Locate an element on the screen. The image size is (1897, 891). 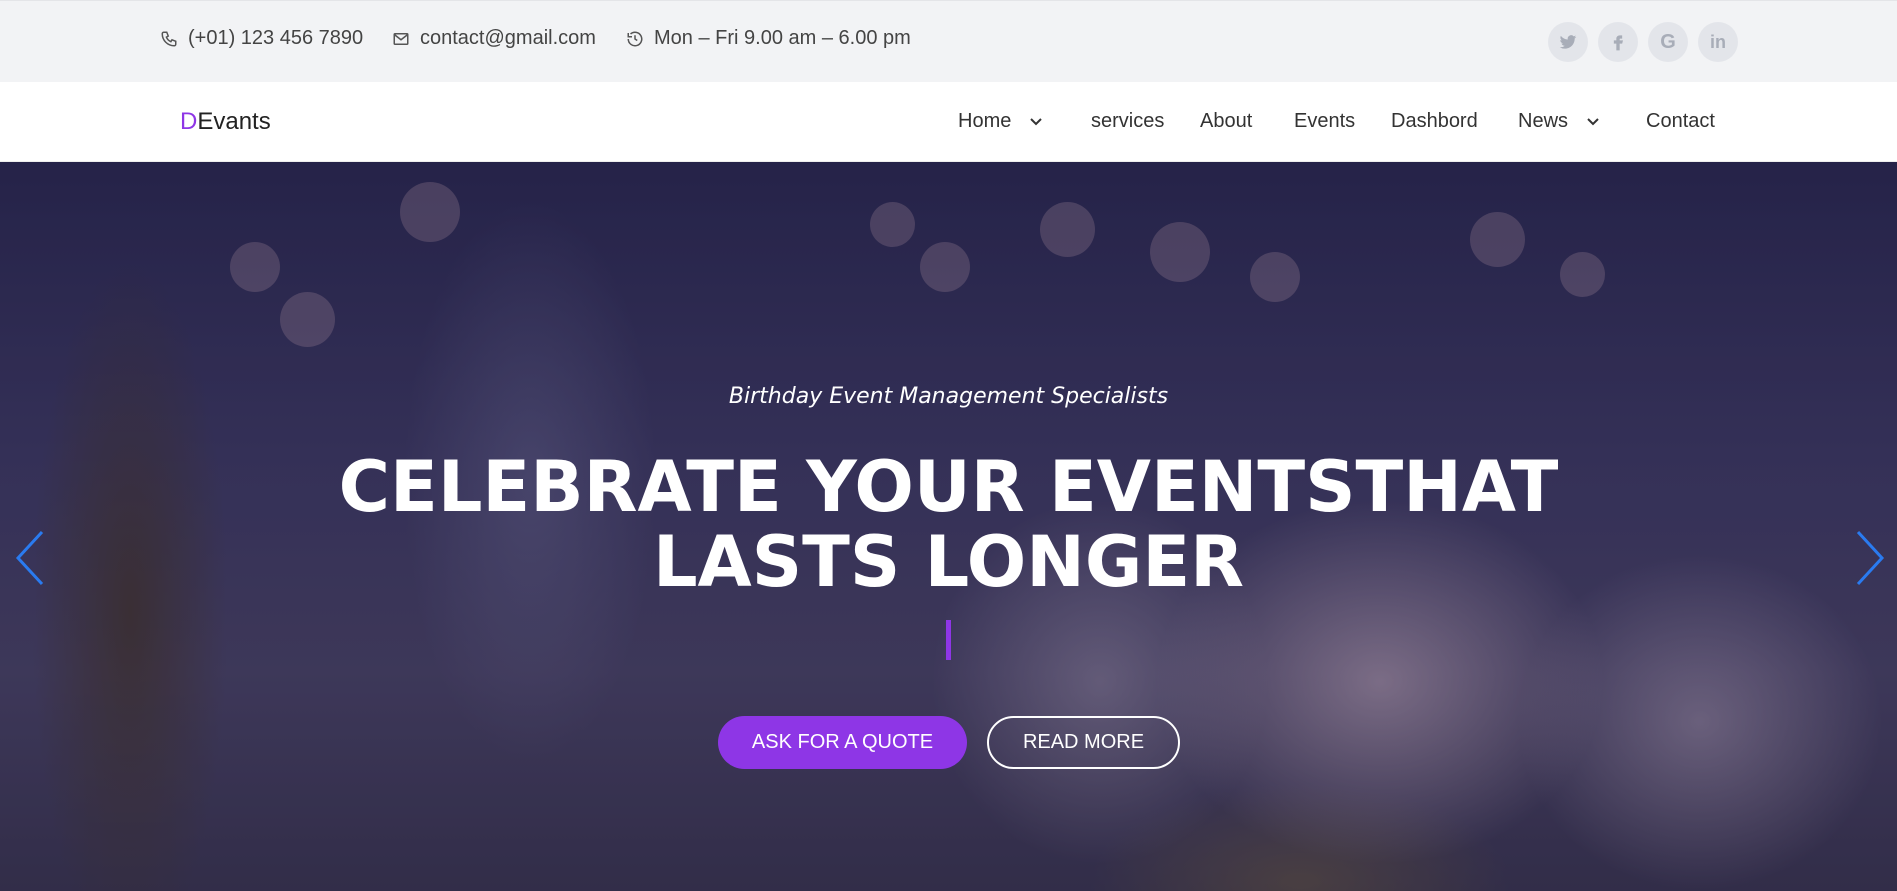
mail-icon is located at coordinates (401, 38).